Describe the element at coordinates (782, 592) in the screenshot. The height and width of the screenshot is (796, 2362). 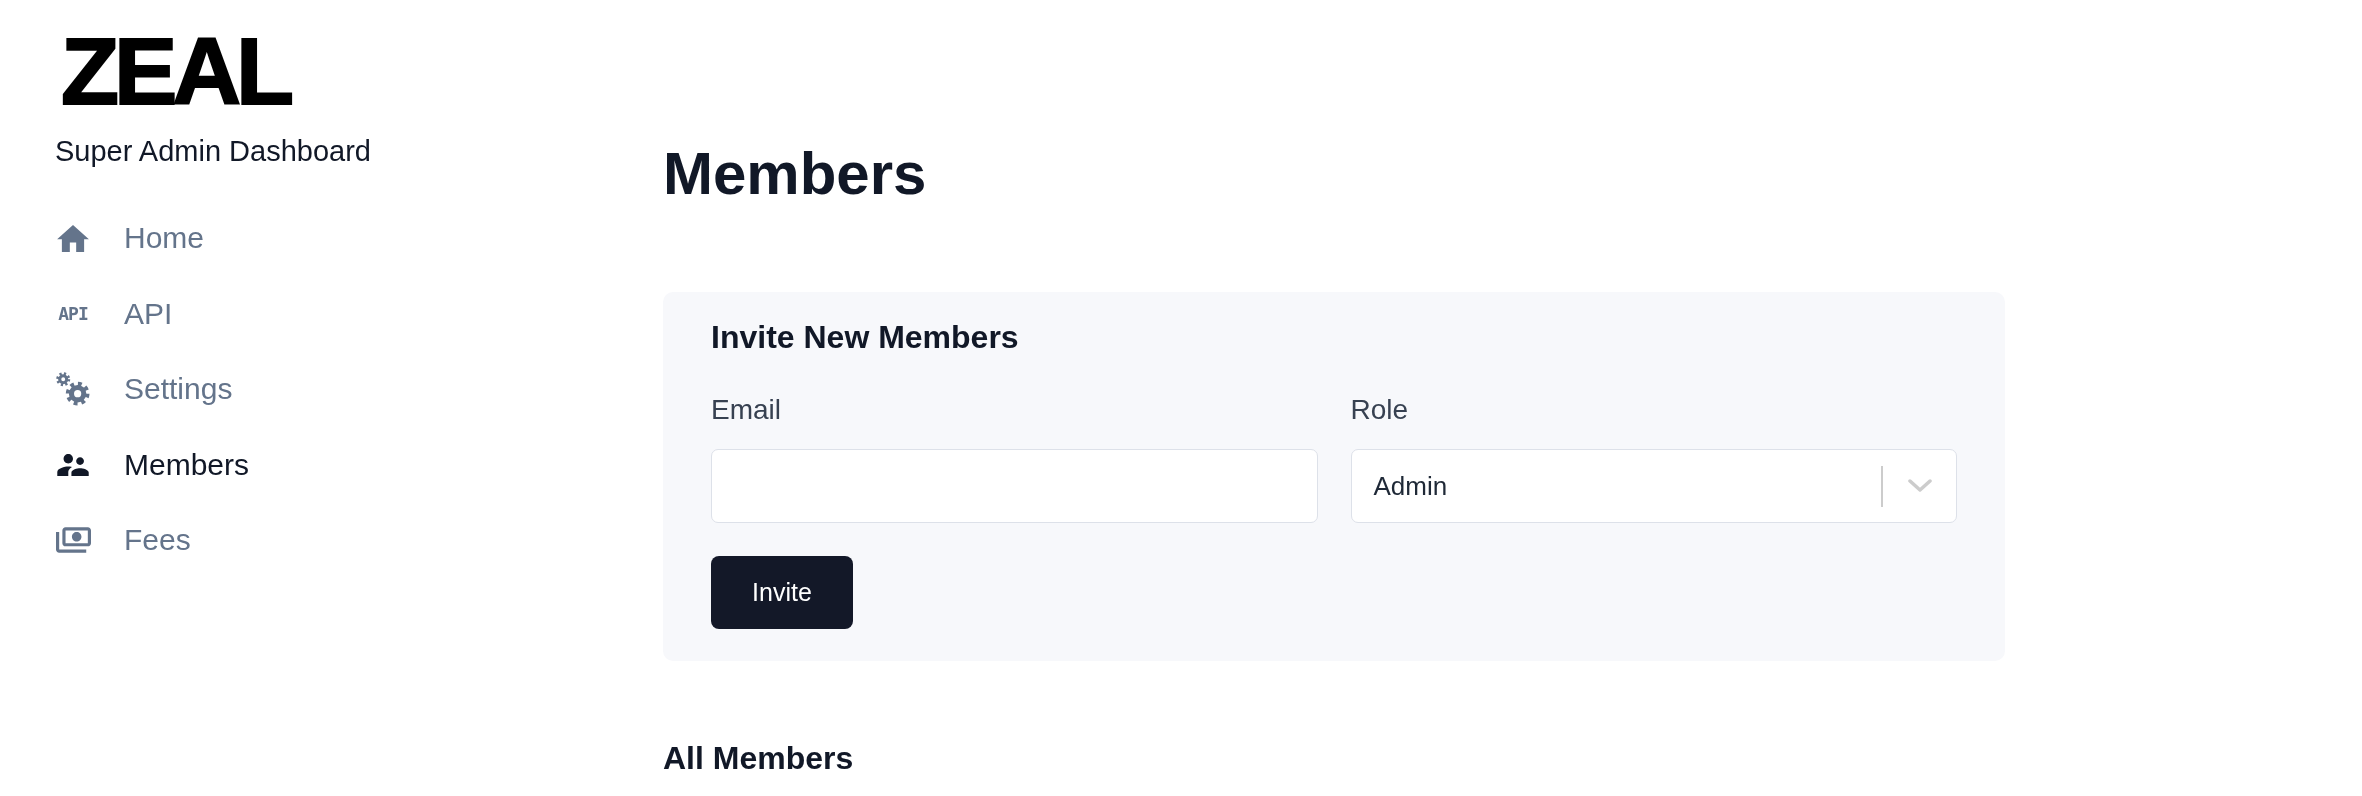
I see `invite-button: Invite` at that location.